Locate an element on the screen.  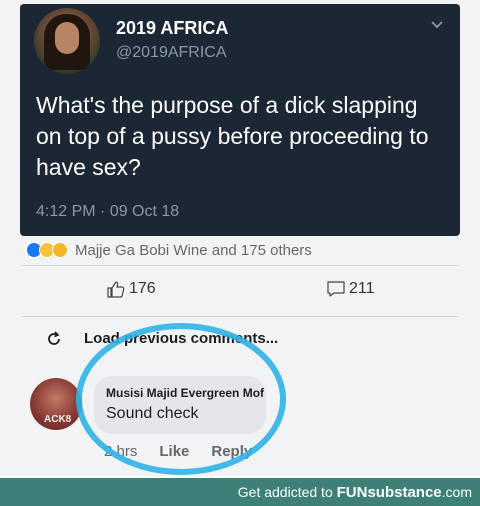
footer-banner: Get addicted to FUNsubstance.com is located at coordinates (240, 492).